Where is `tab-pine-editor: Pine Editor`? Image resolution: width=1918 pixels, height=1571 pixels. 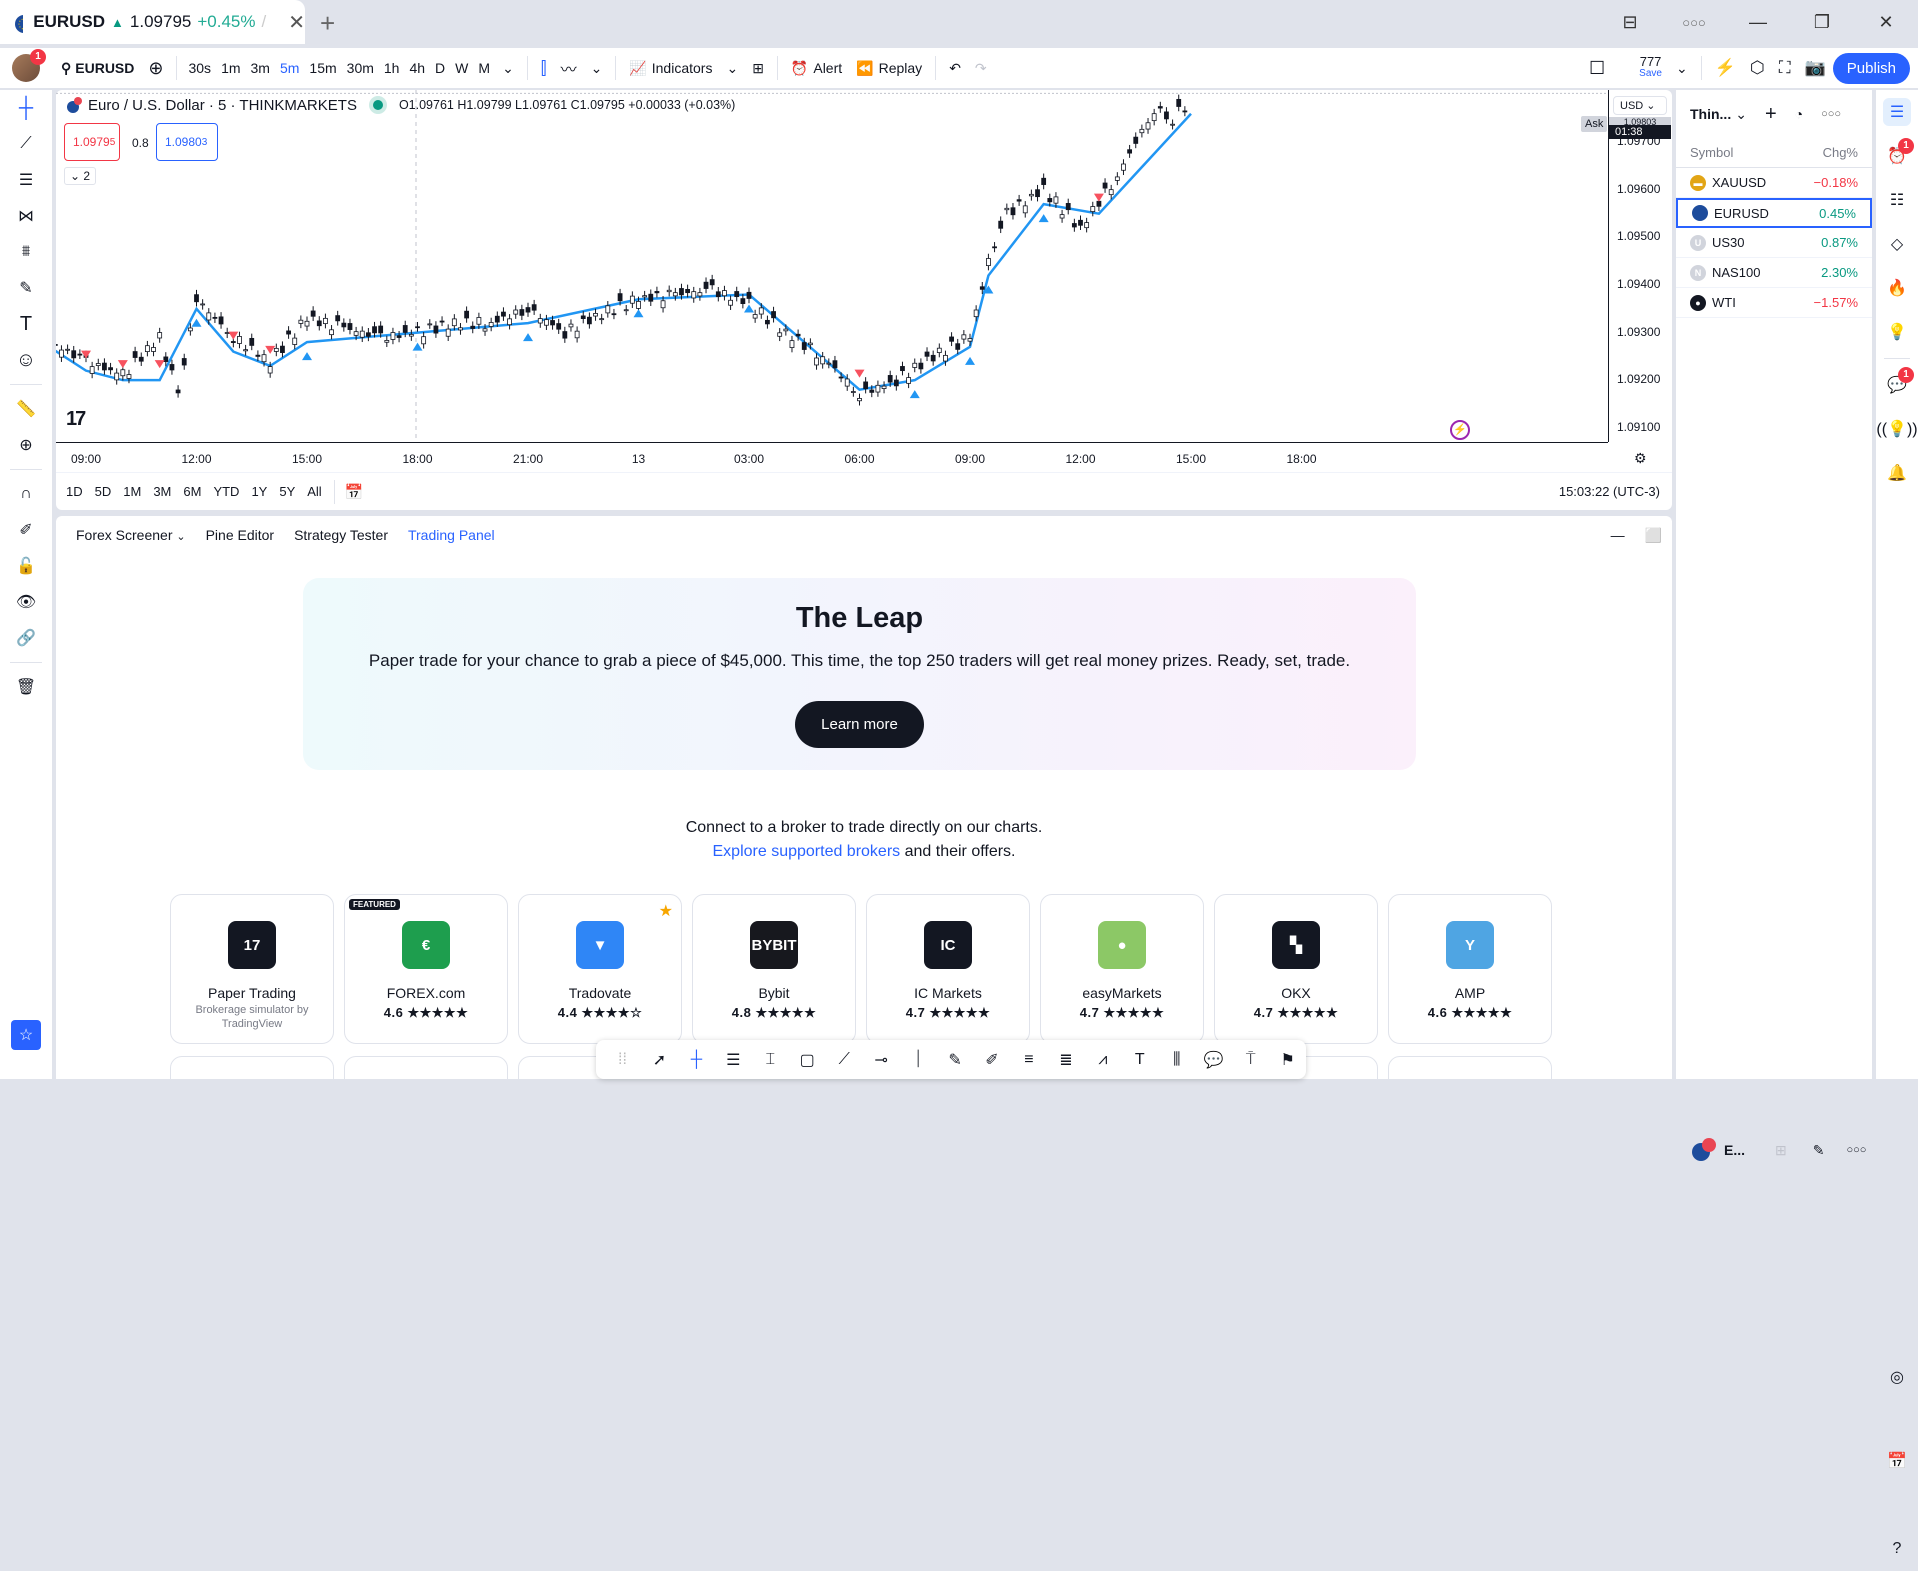
tab-pine-editor: Pine Editor is located at coordinates (240, 535).